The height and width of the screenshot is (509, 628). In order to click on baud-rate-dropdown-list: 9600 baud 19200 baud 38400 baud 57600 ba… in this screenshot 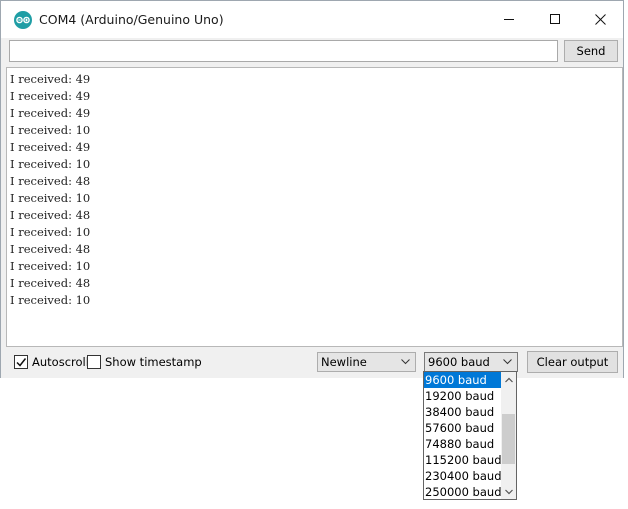, I will do `click(470, 435)`.